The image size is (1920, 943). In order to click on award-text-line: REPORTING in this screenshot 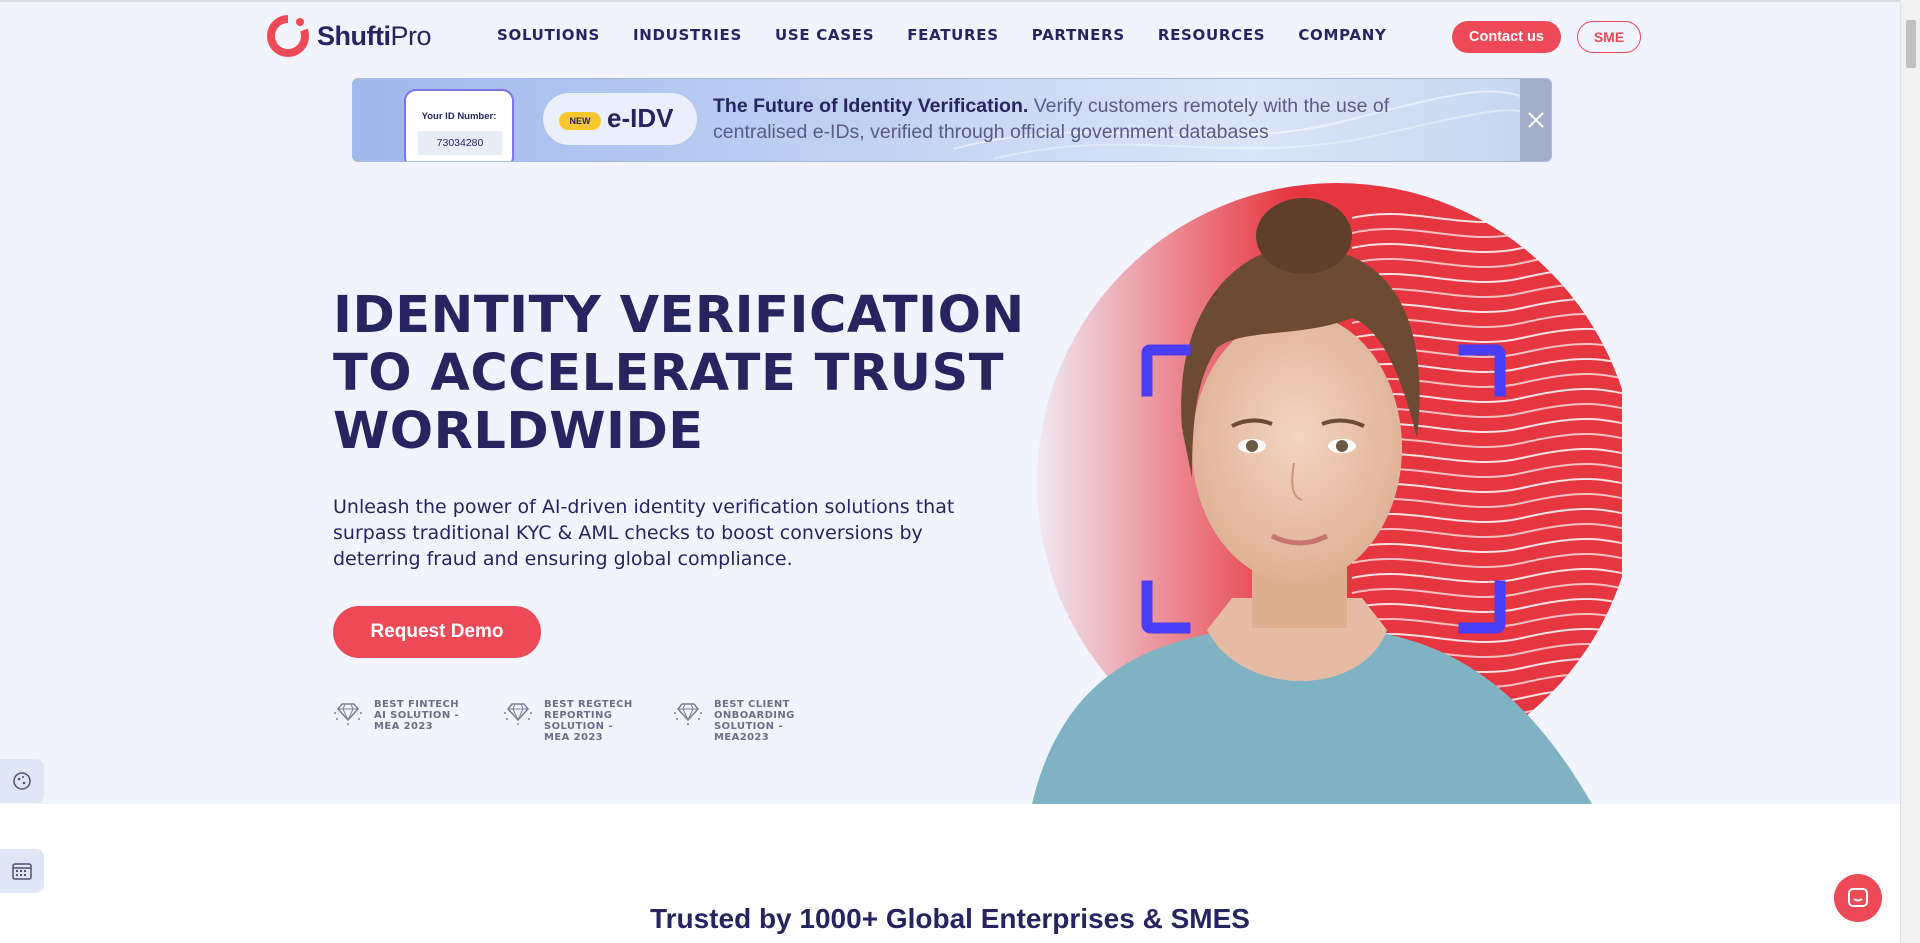, I will do `click(578, 715)`.